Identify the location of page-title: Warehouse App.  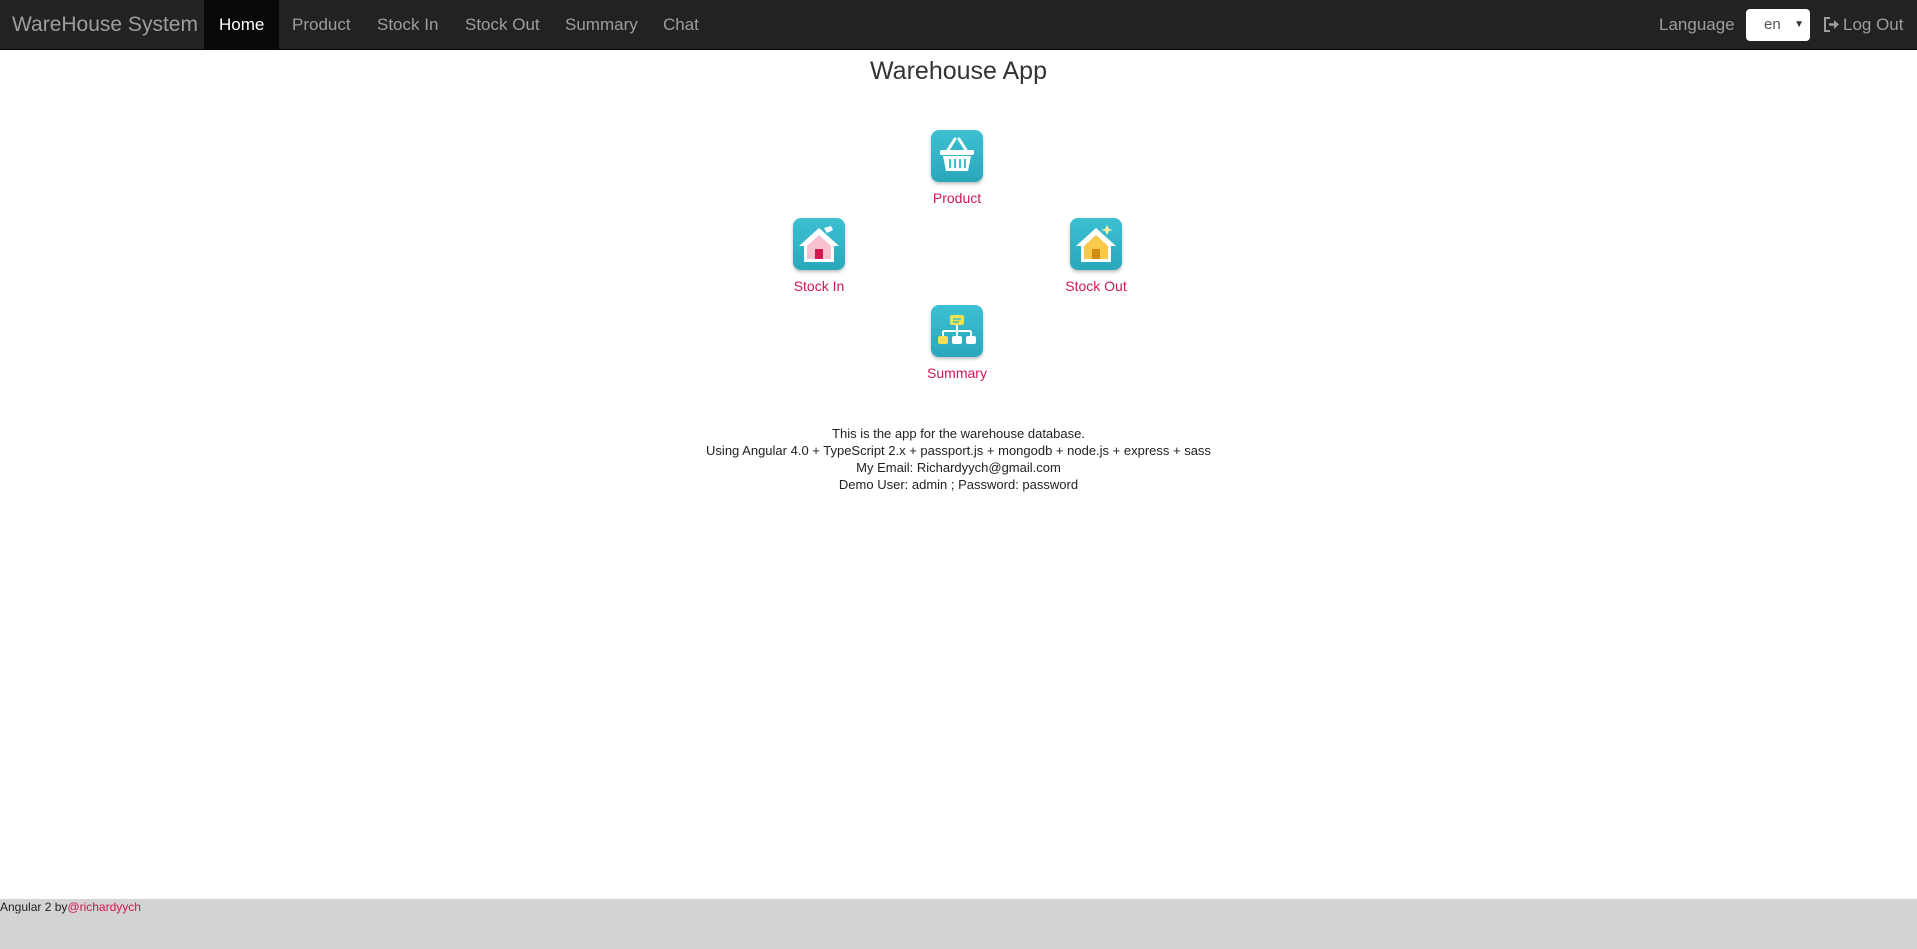
(958, 71).